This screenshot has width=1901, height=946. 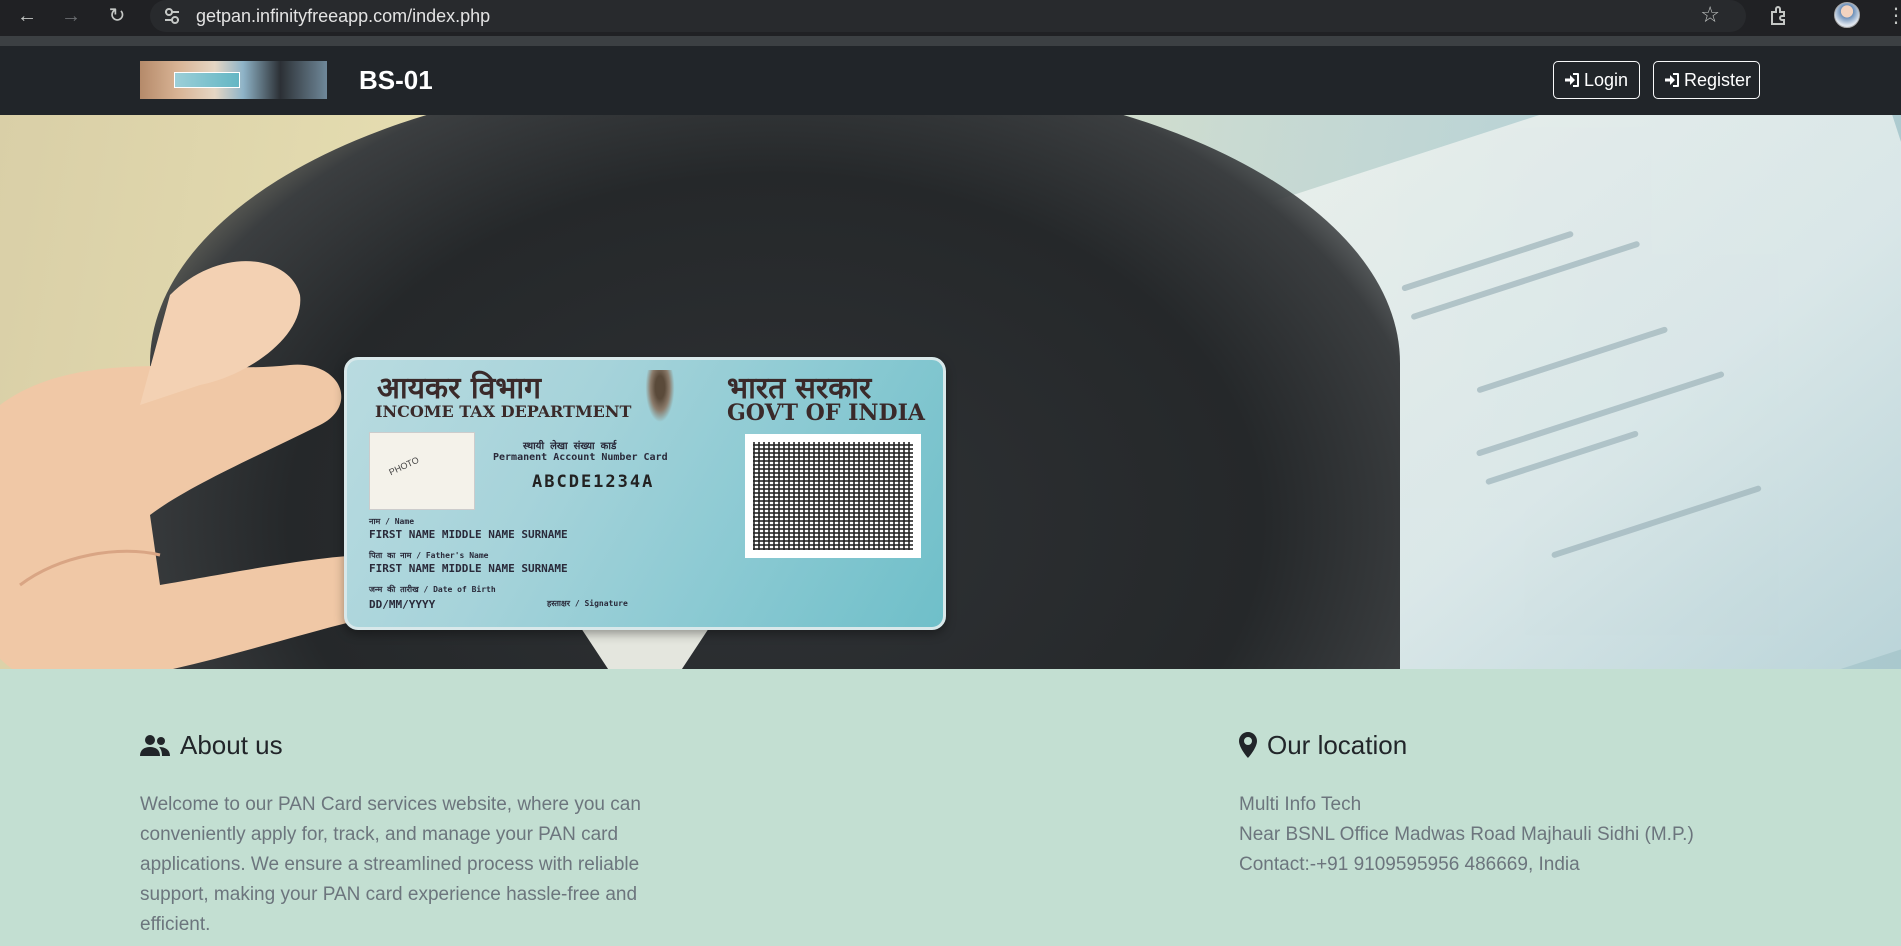 I want to click on star-icon: ☆, so click(x=1710, y=15).